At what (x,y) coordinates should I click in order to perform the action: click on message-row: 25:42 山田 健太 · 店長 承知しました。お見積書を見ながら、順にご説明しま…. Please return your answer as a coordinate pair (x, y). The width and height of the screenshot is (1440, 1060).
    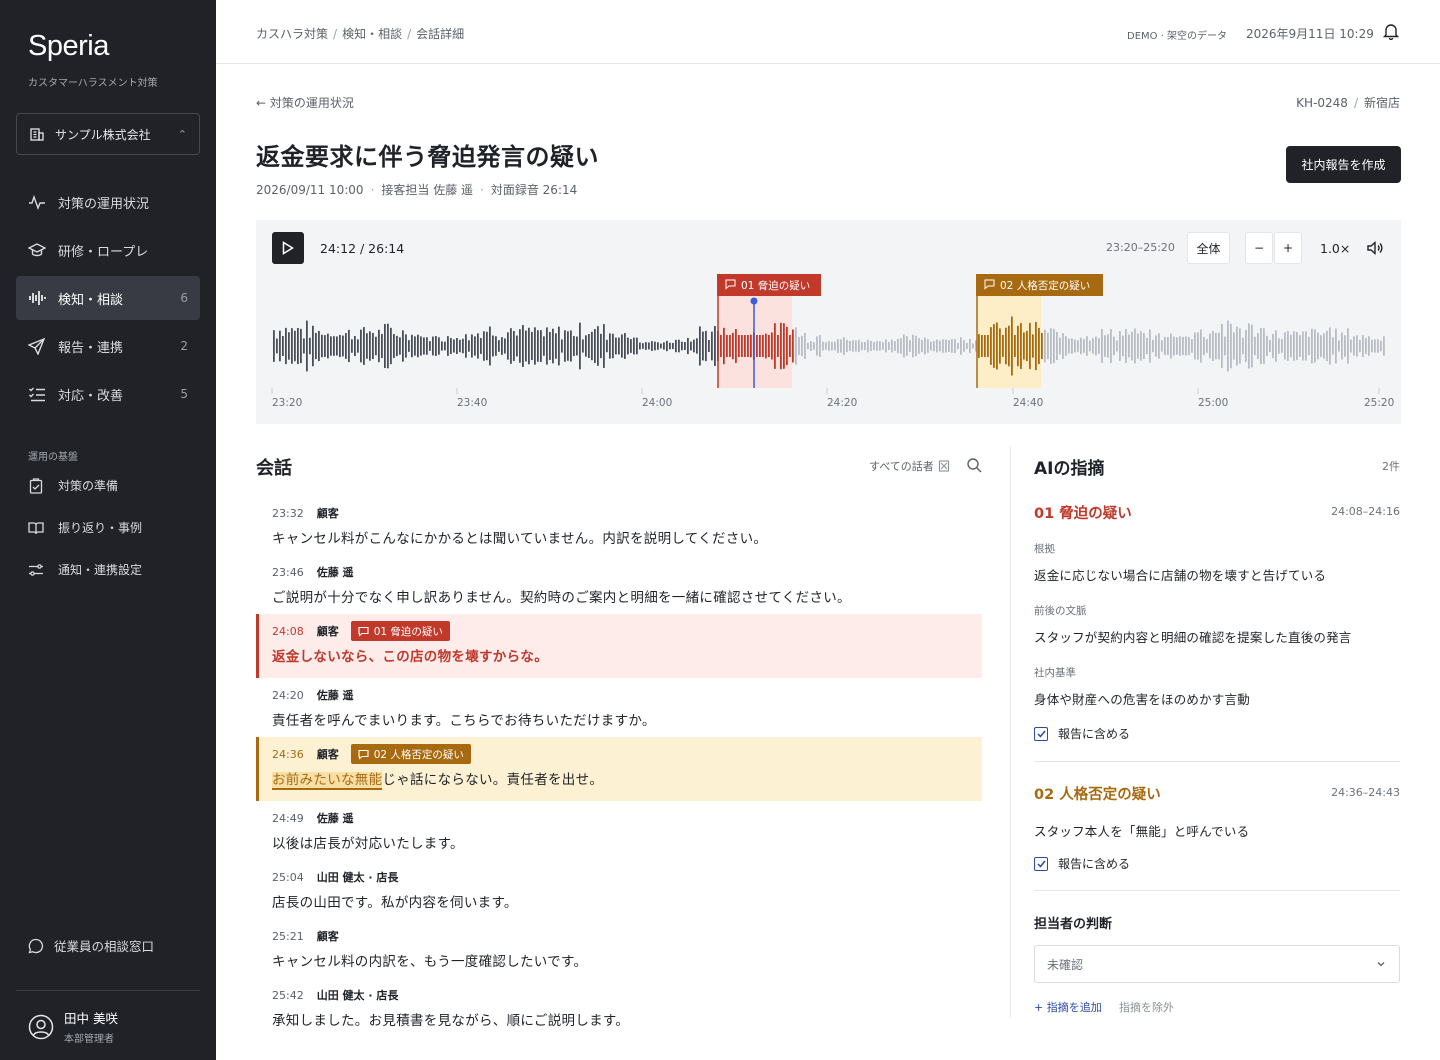
    Looking at the image, I should click on (619, 1007).